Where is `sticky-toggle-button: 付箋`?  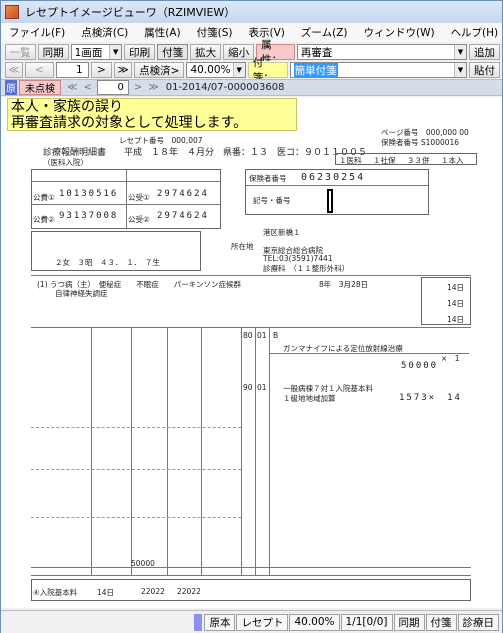
sticky-toggle-button: 付箋 is located at coordinates (173, 52).